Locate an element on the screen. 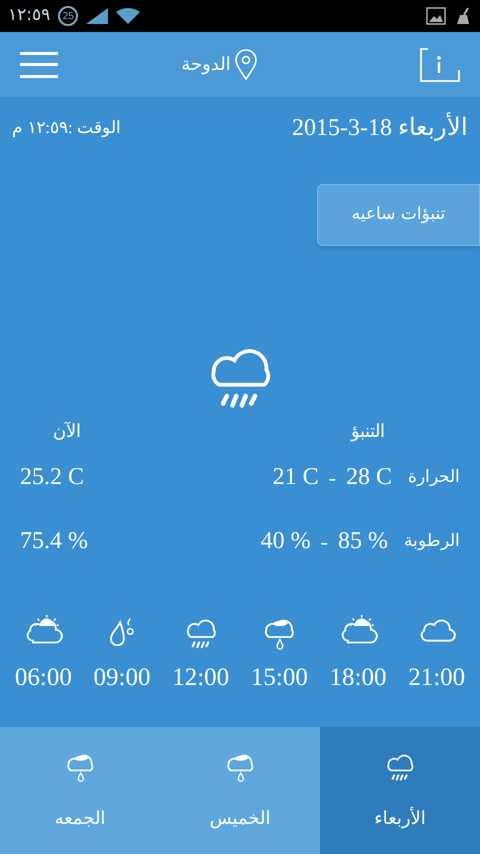  image-icon is located at coordinates (436, 16).